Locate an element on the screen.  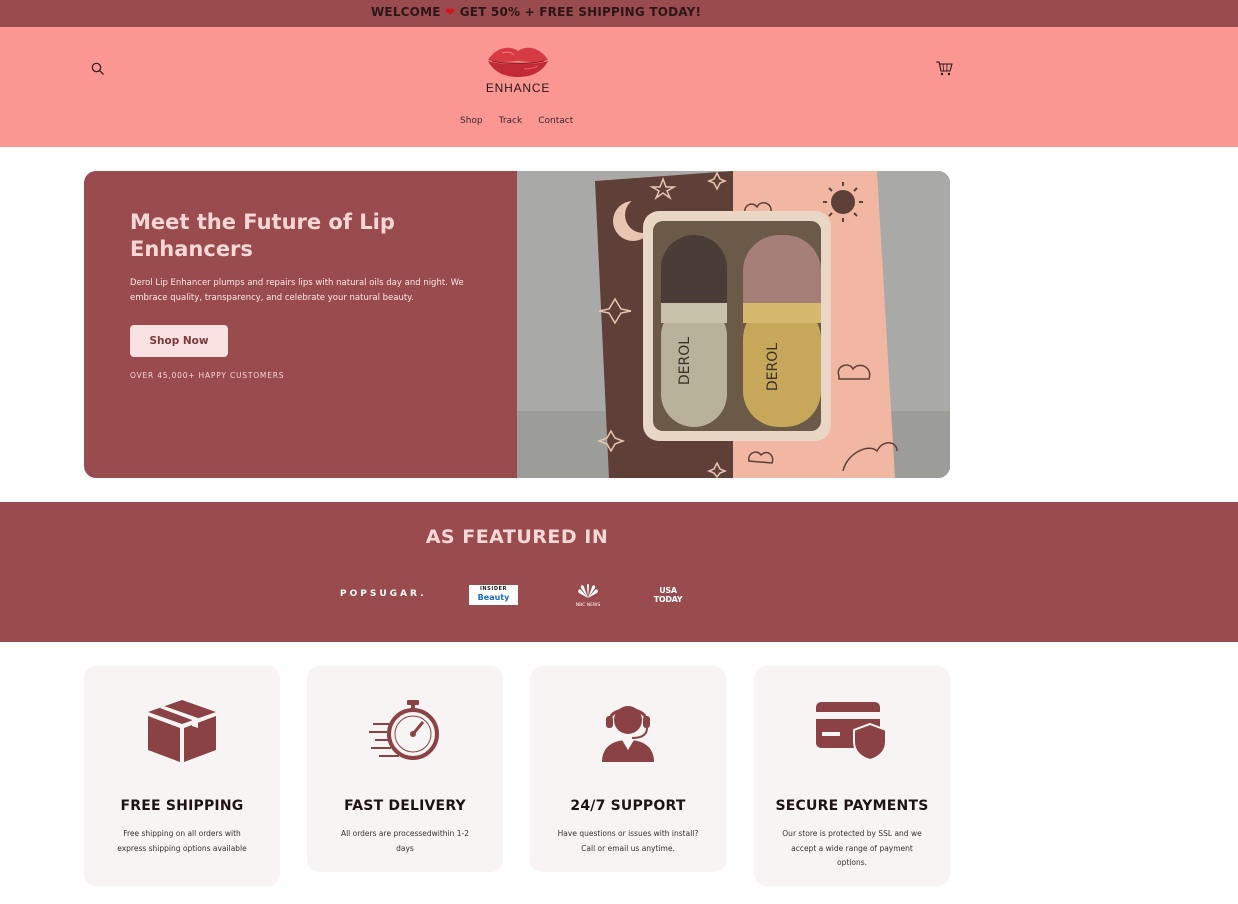
stopwatch-icon is located at coordinates (404, 730).